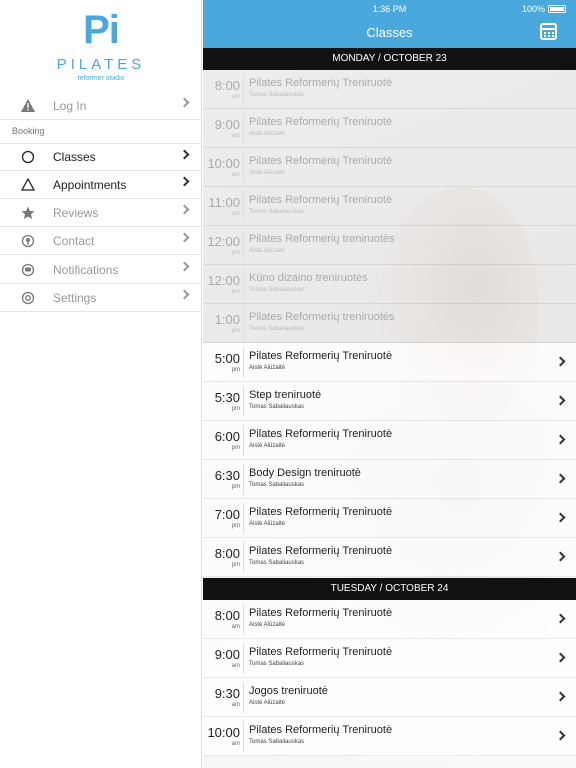  Describe the element at coordinates (28, 298) in the screenshot. I see `gear-icon` at that location.